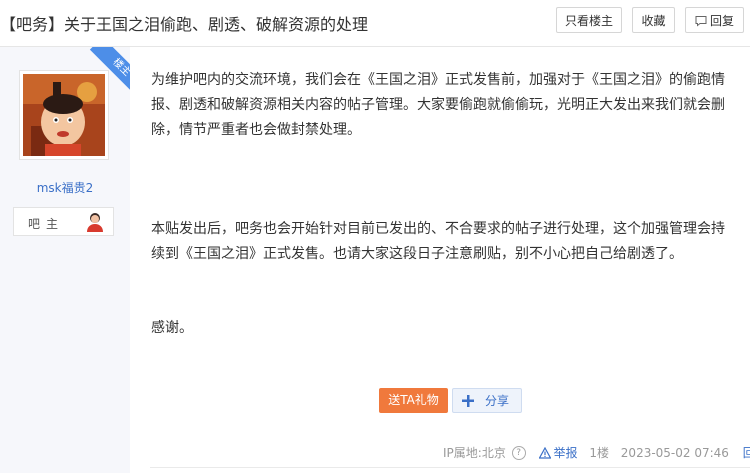  I want to click on post-paragraph: 感谢。, so click(172, 328).